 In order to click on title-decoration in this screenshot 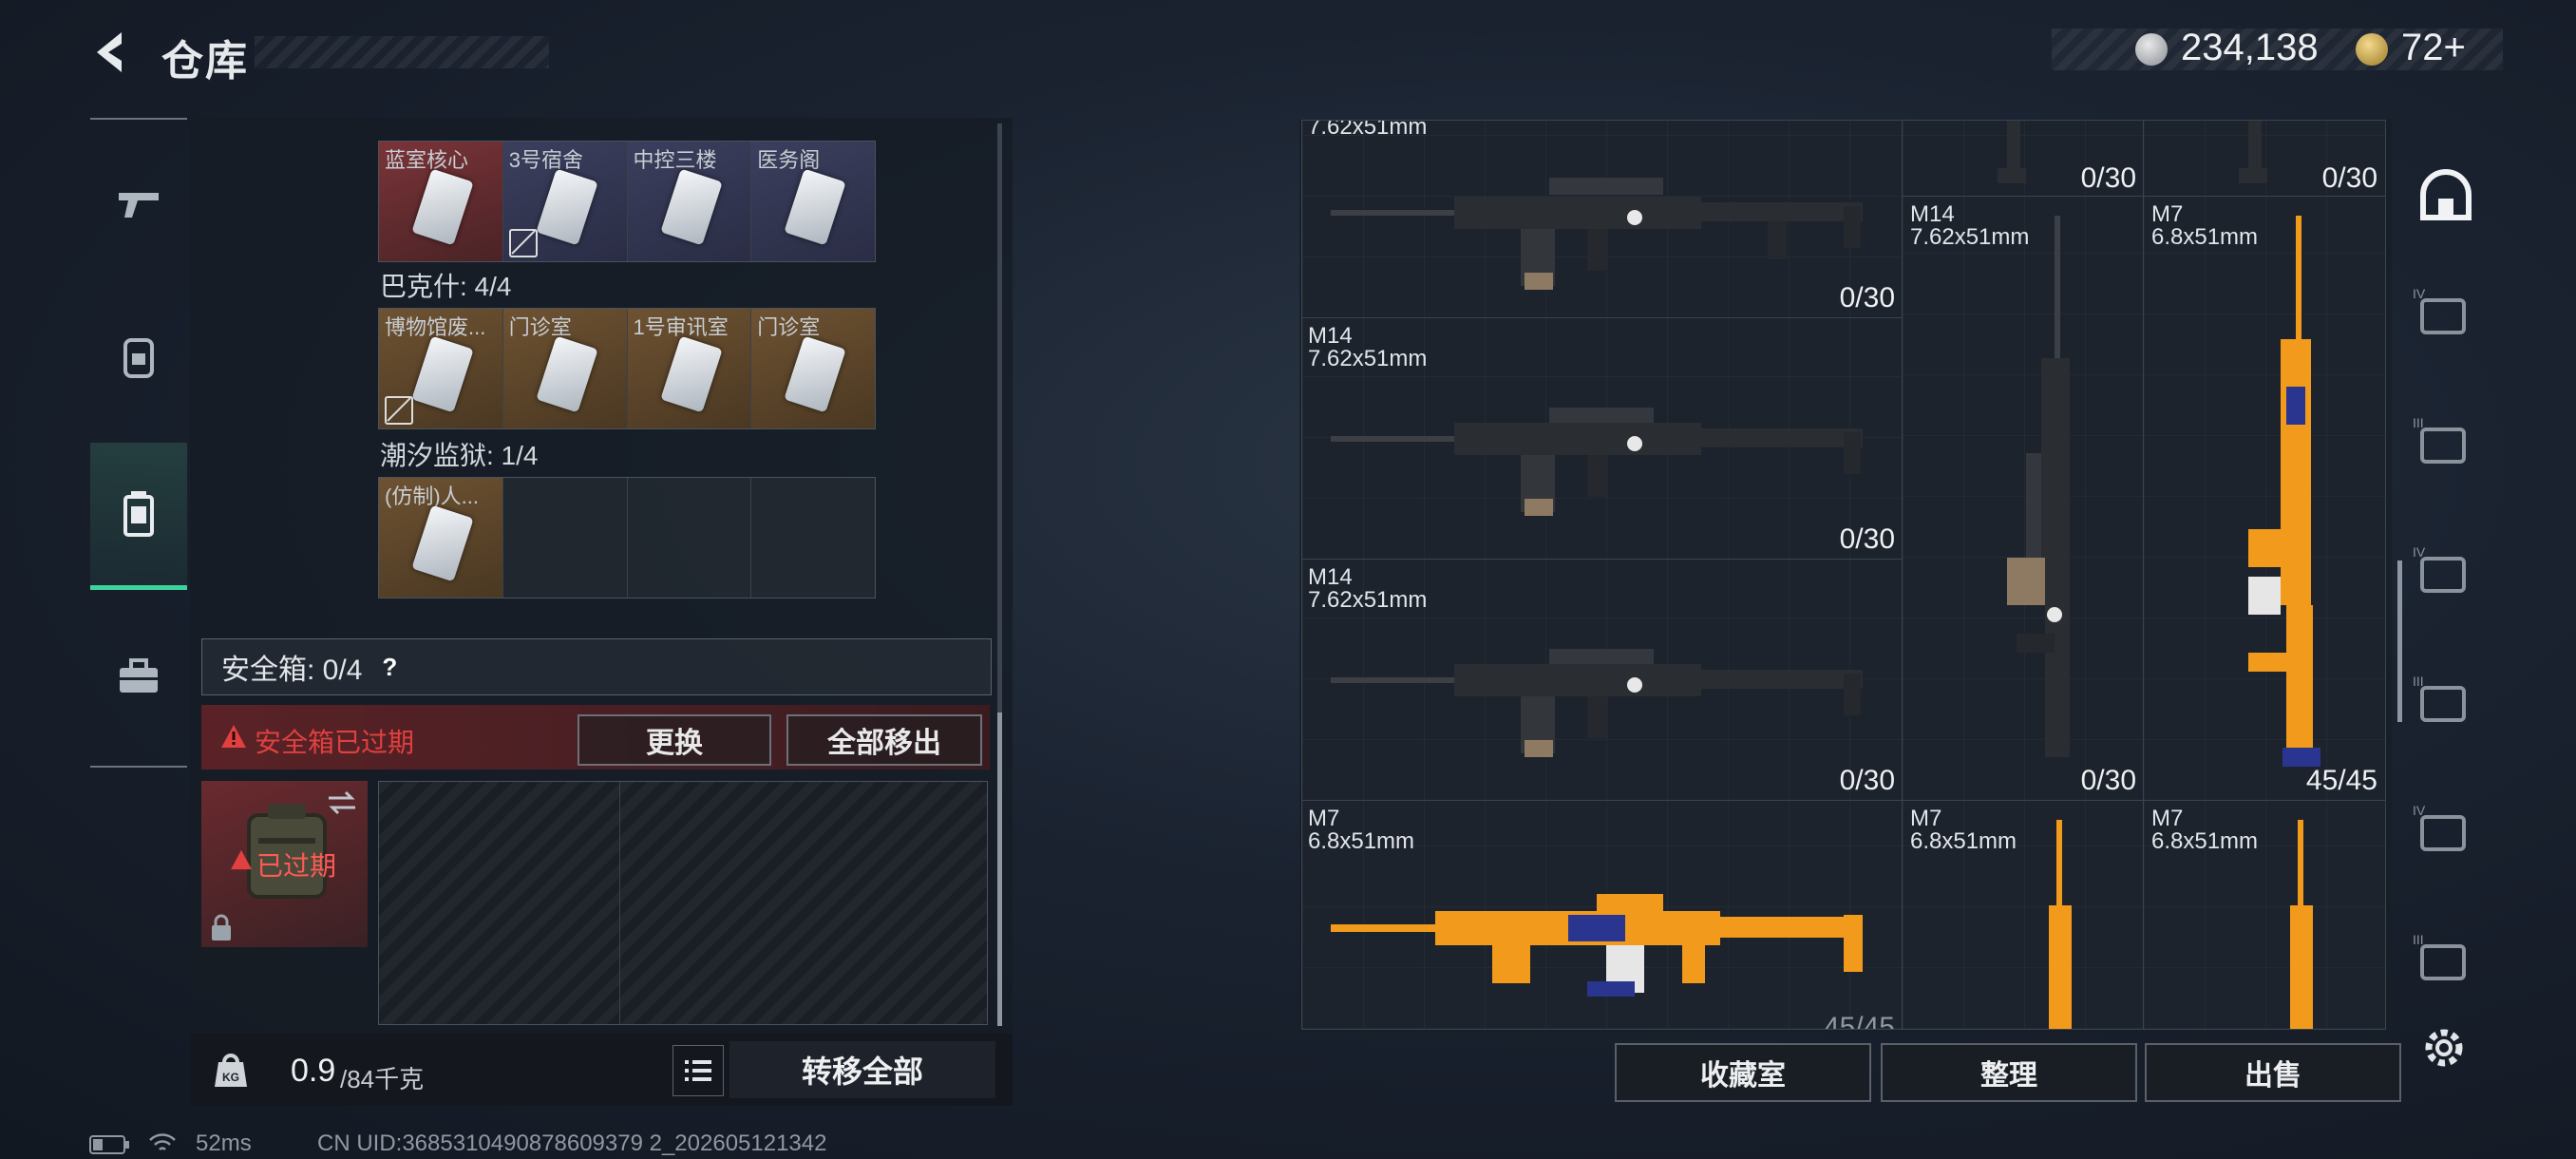, I will do `click(402, 52)`.